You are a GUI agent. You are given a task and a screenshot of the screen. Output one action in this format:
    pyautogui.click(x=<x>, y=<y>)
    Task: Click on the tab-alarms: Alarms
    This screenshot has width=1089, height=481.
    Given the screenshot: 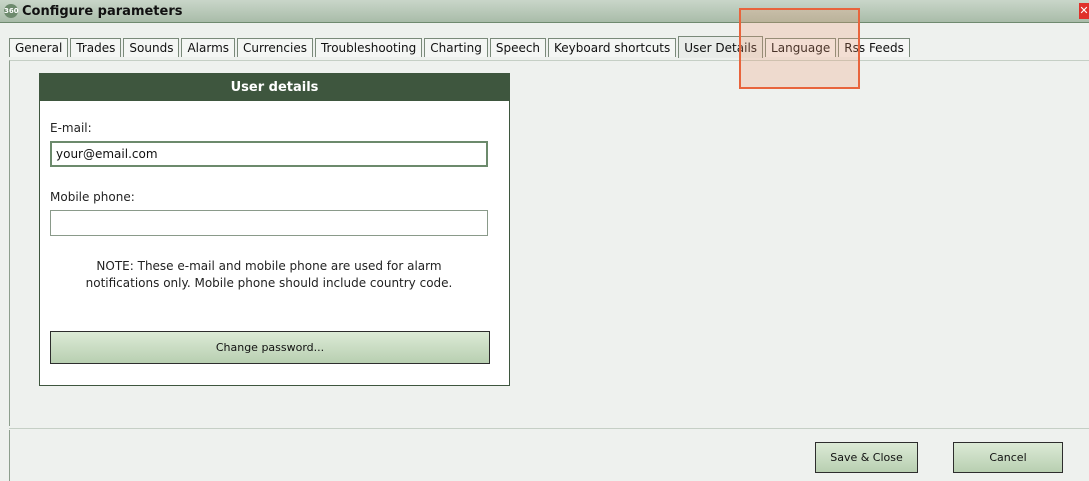 What is the action you would take?
    pyautogui.click(x=208, y=47)
    